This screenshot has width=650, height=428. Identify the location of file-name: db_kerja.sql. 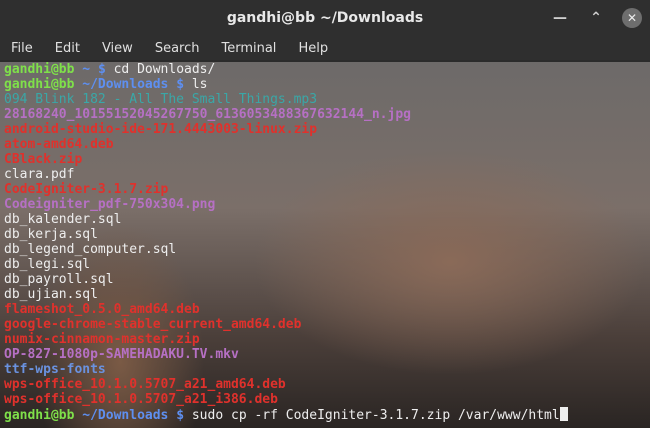
(51, 234).